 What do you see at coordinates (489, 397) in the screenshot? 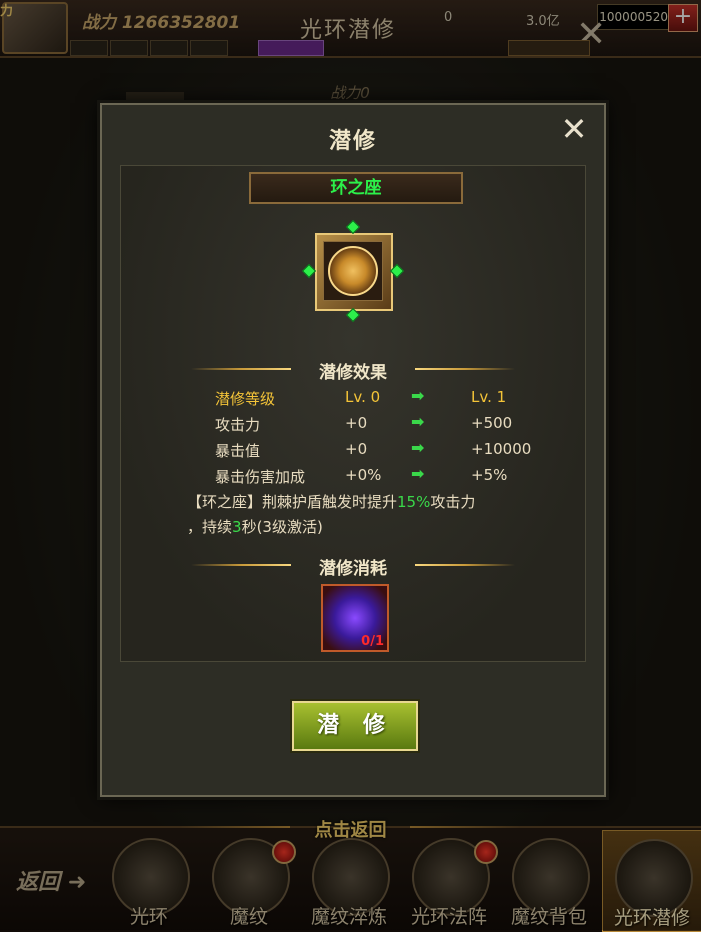
I see `stat-to: Lv. 1` at bounding box center [489, 397].